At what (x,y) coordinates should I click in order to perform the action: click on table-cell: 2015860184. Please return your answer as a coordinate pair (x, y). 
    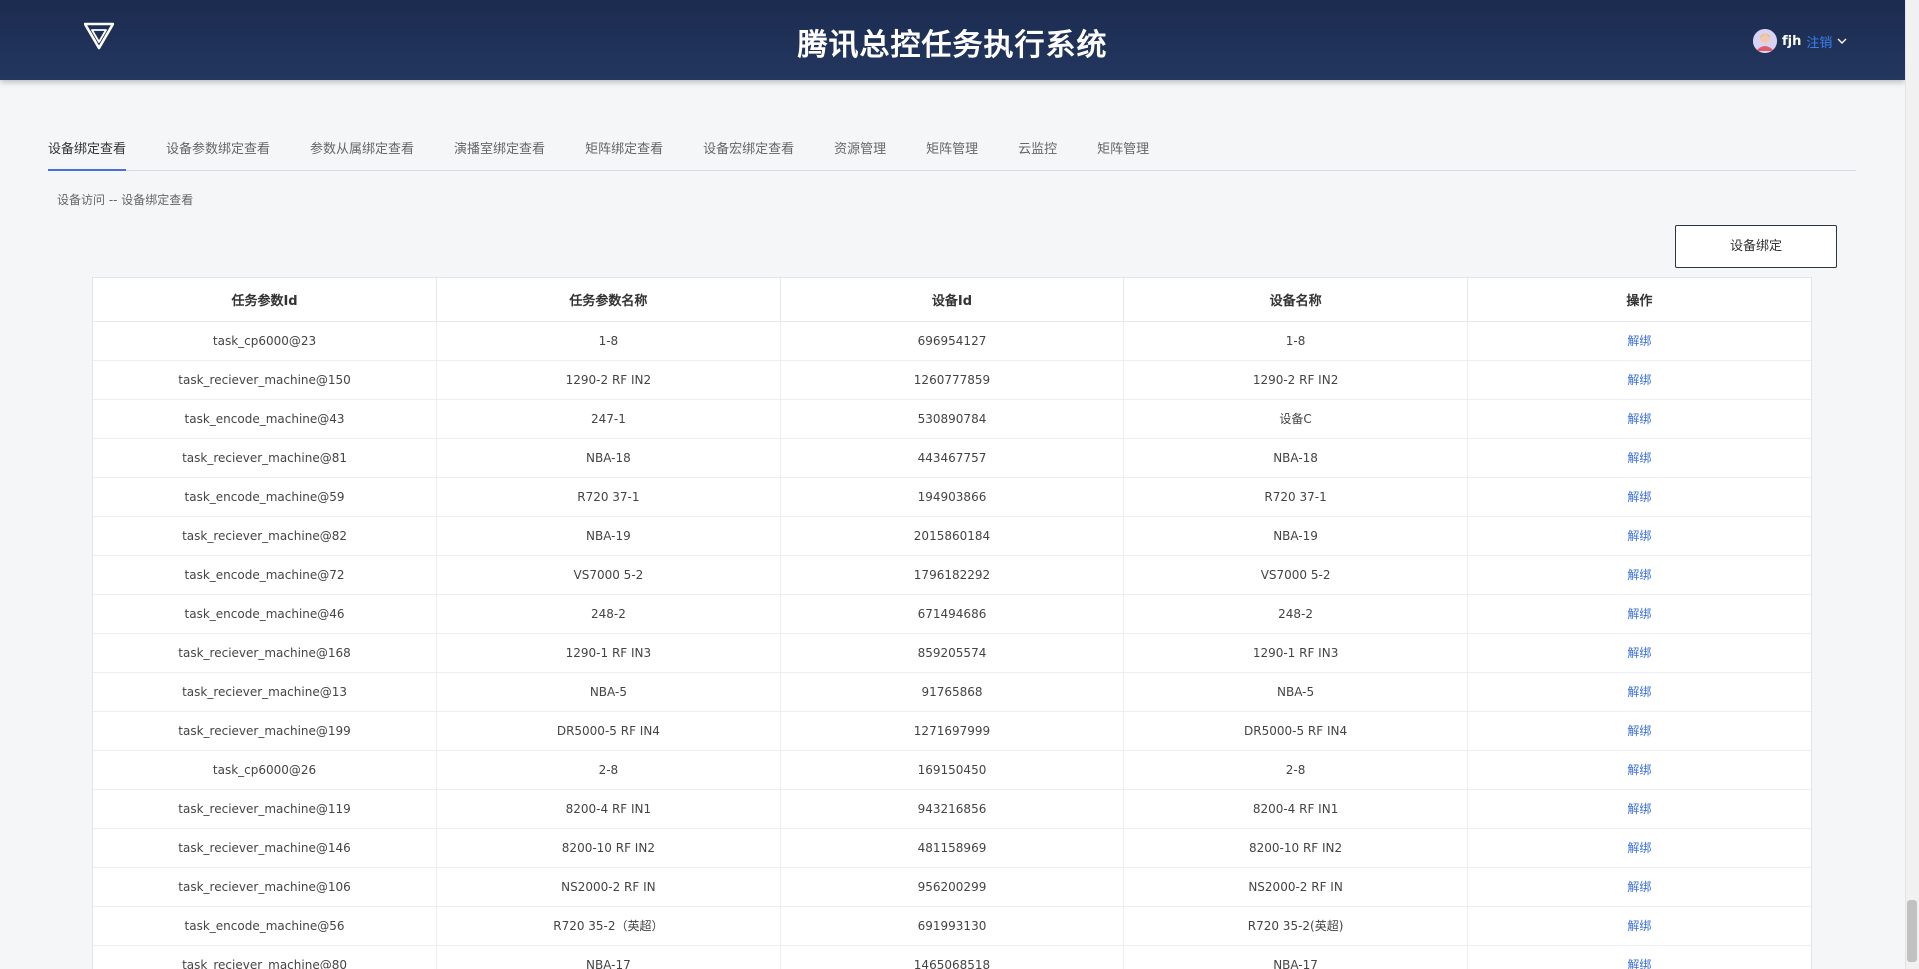
    Looking at the image, I should click on (952, 536).